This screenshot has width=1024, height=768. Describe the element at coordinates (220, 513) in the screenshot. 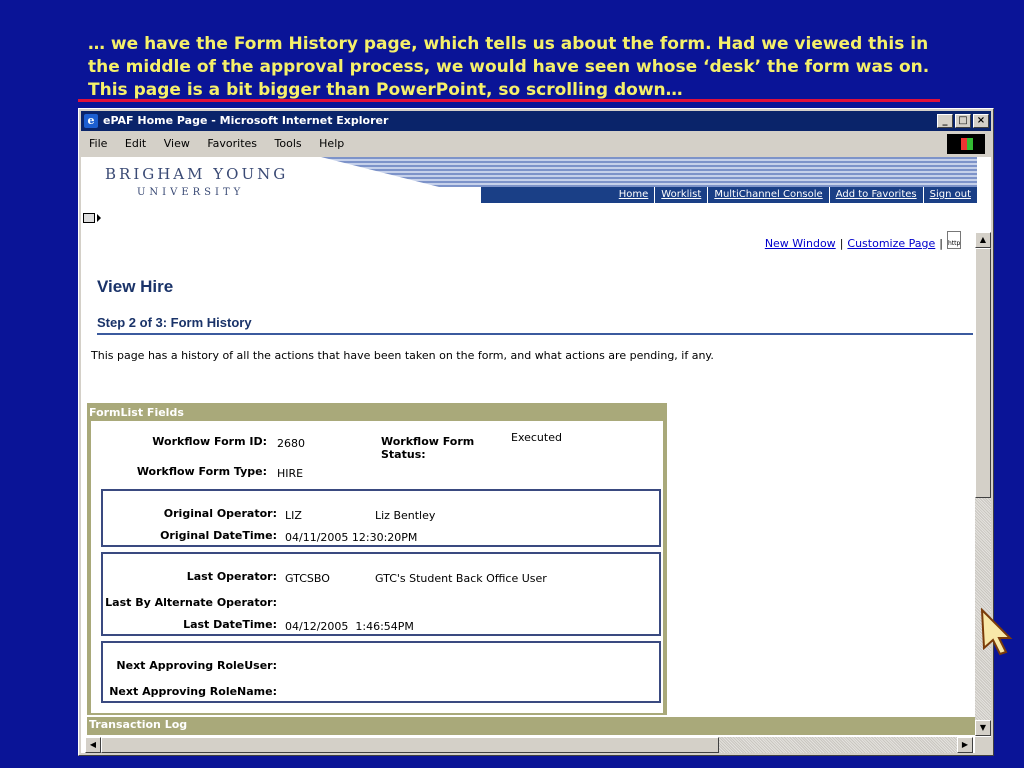

I see `original-operator-label: Original Operator:` at that location.